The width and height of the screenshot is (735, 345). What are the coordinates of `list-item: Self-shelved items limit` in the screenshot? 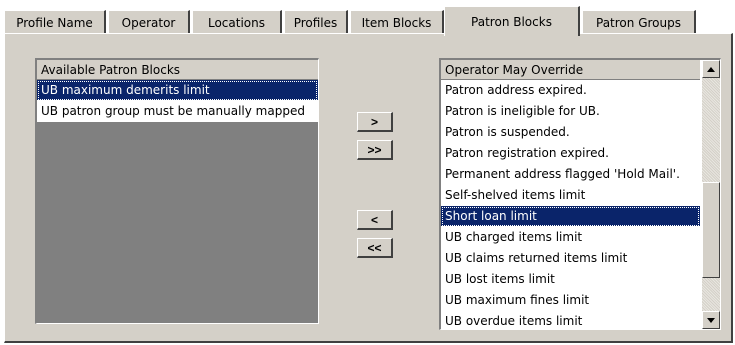 It's located at (570, 195).